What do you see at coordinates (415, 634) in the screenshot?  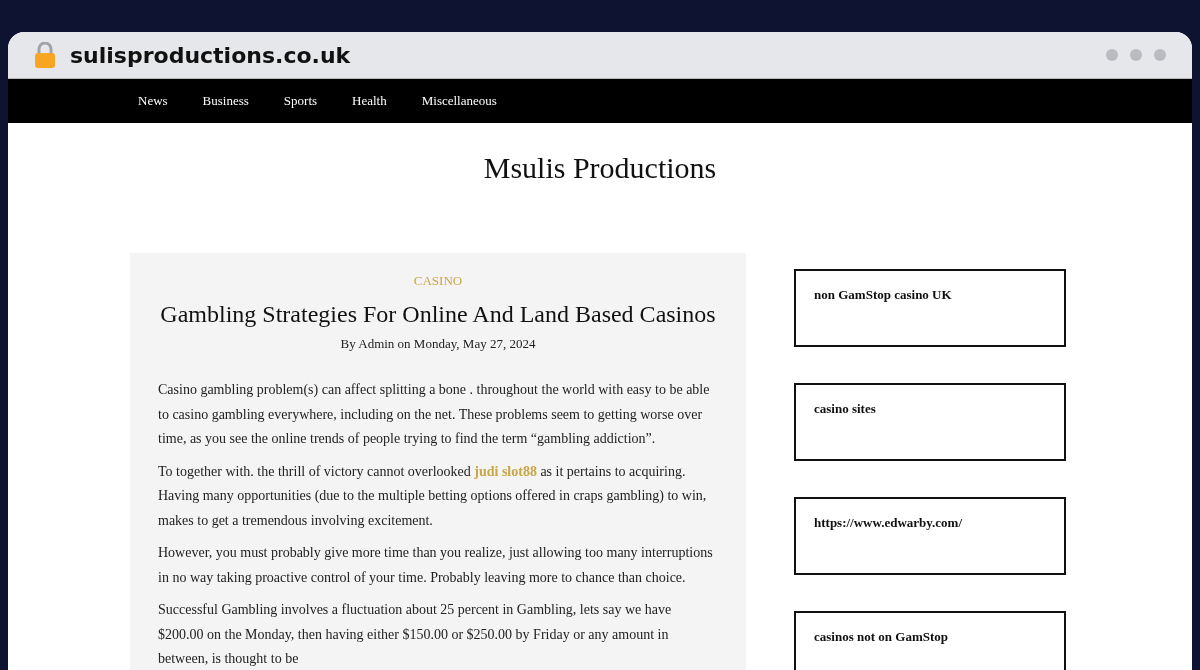 I see `article-paragraph: Successful Gambling involves a fluctuation about 25 percent in Gambling, lets say we have $200.00 on the Monday, then having either $150.00 or $250.00 by Friday or any amount in between, is thought to be` at bounding box center [415, 634].